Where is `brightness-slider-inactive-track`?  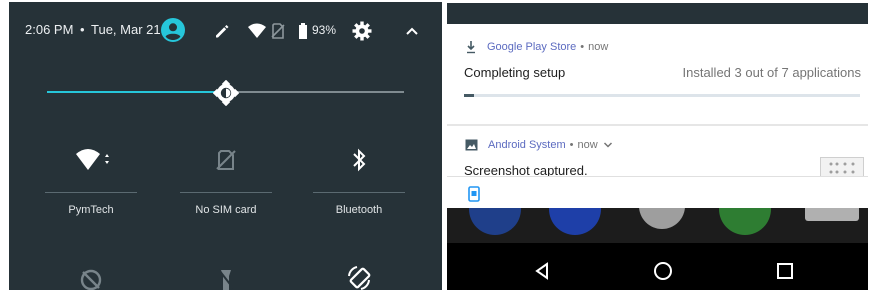 brightness-slider-inactive-track is located at coordinates (315, 92).